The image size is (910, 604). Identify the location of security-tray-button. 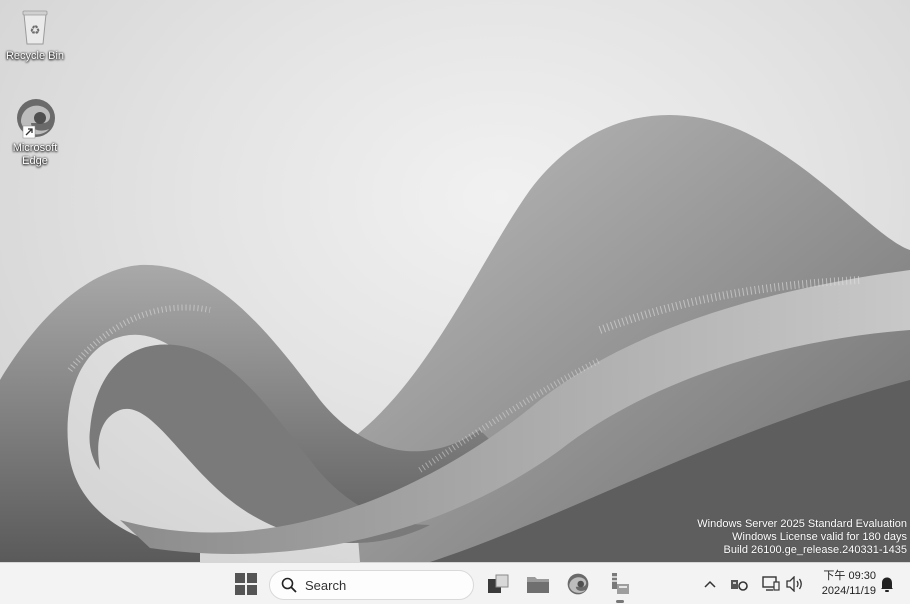
(739, 584).